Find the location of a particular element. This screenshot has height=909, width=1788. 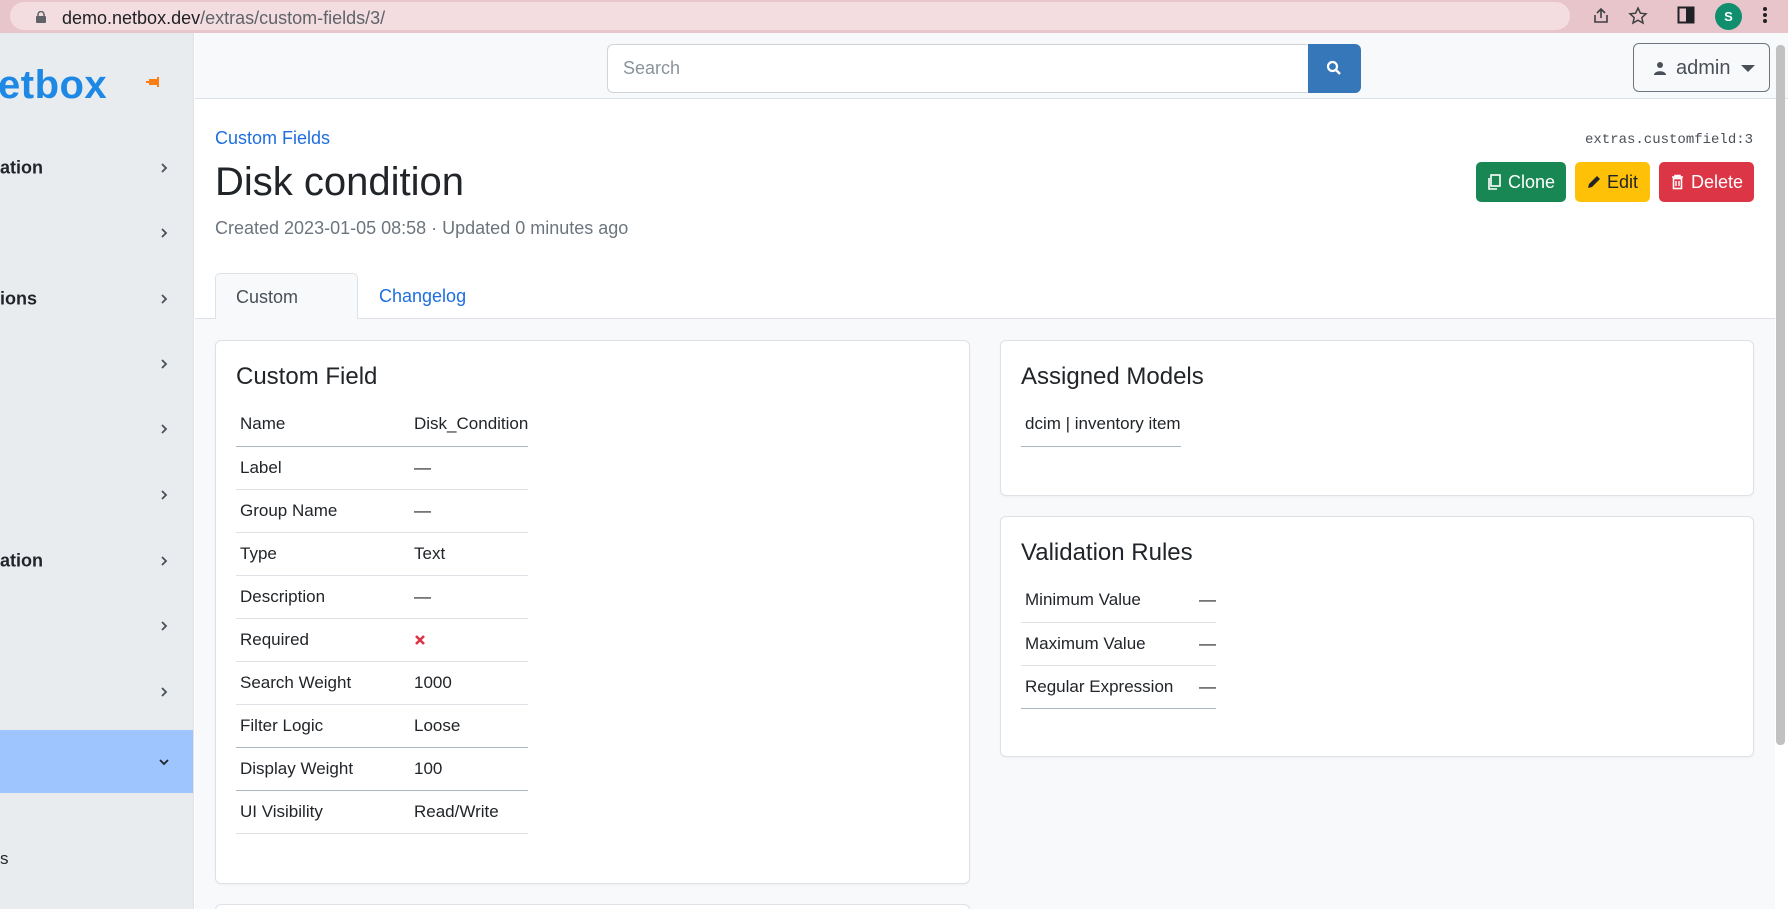

sidebar-item-3: ions is located at coordinates (96, 299).